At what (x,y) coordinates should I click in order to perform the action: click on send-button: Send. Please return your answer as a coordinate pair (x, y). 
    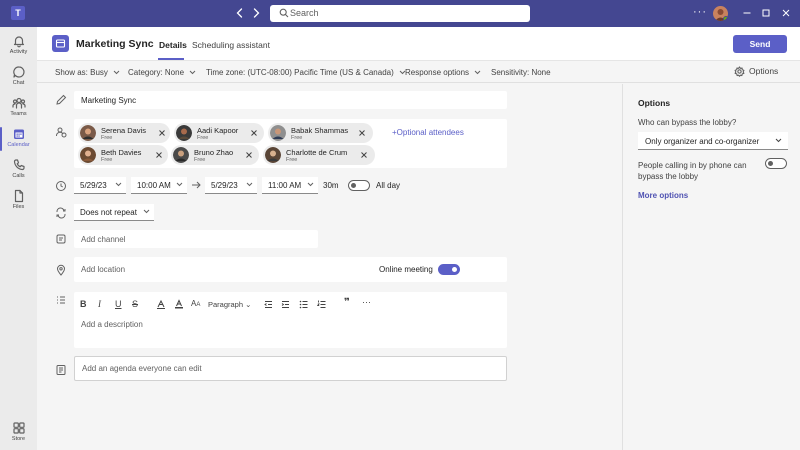
    Looking at the image, I should click on (760, 44).